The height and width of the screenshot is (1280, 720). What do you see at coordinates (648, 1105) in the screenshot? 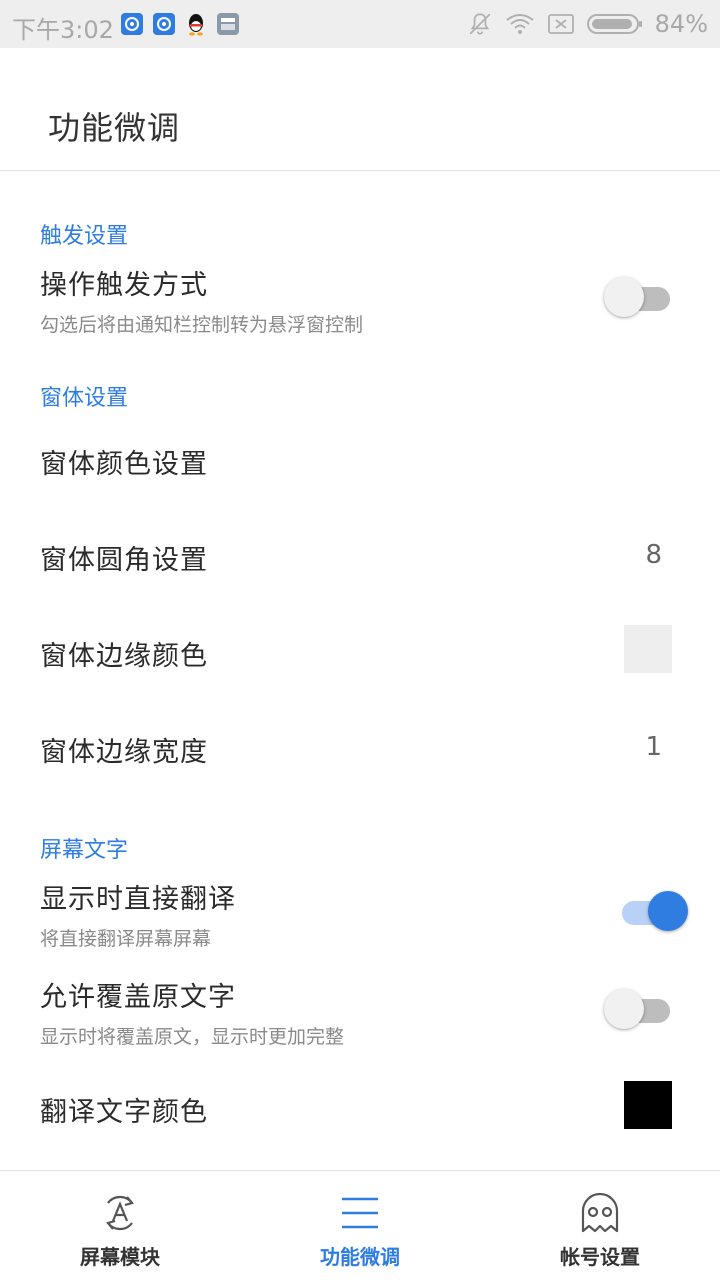
I see `text-color-swatch` at bounding box center [648, 1105].